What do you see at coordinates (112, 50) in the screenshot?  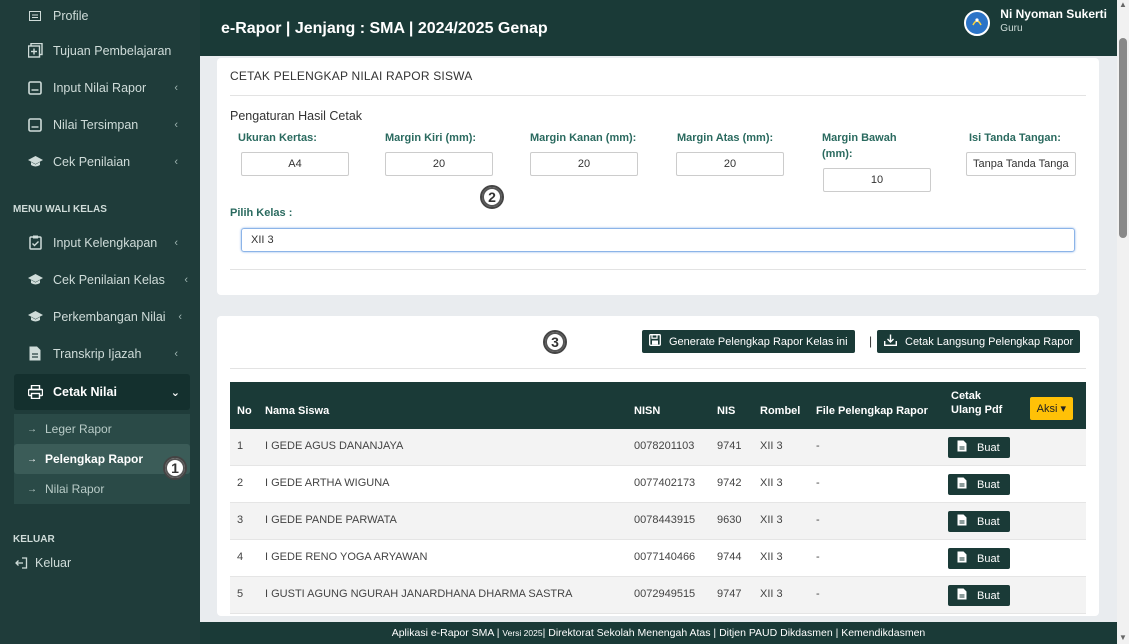 I see `sidebar-item-label: Tujuan Pembelajaran` at bounding box center [112, 50].